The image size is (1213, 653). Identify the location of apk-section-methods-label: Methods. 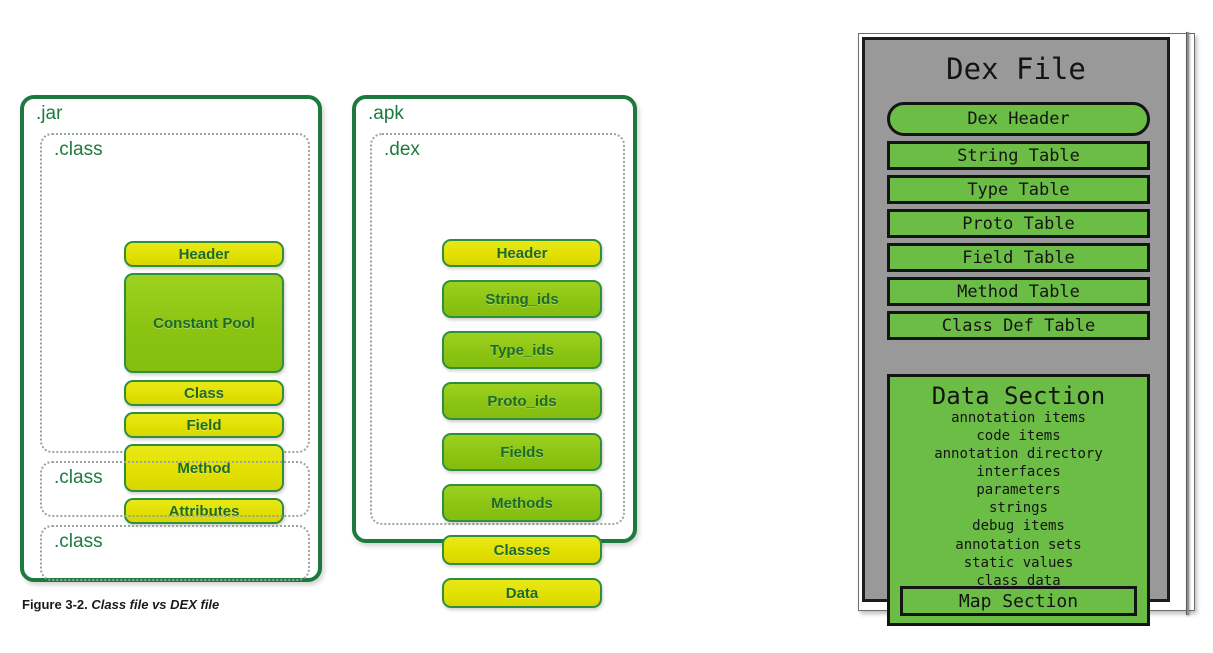
(522, 503).